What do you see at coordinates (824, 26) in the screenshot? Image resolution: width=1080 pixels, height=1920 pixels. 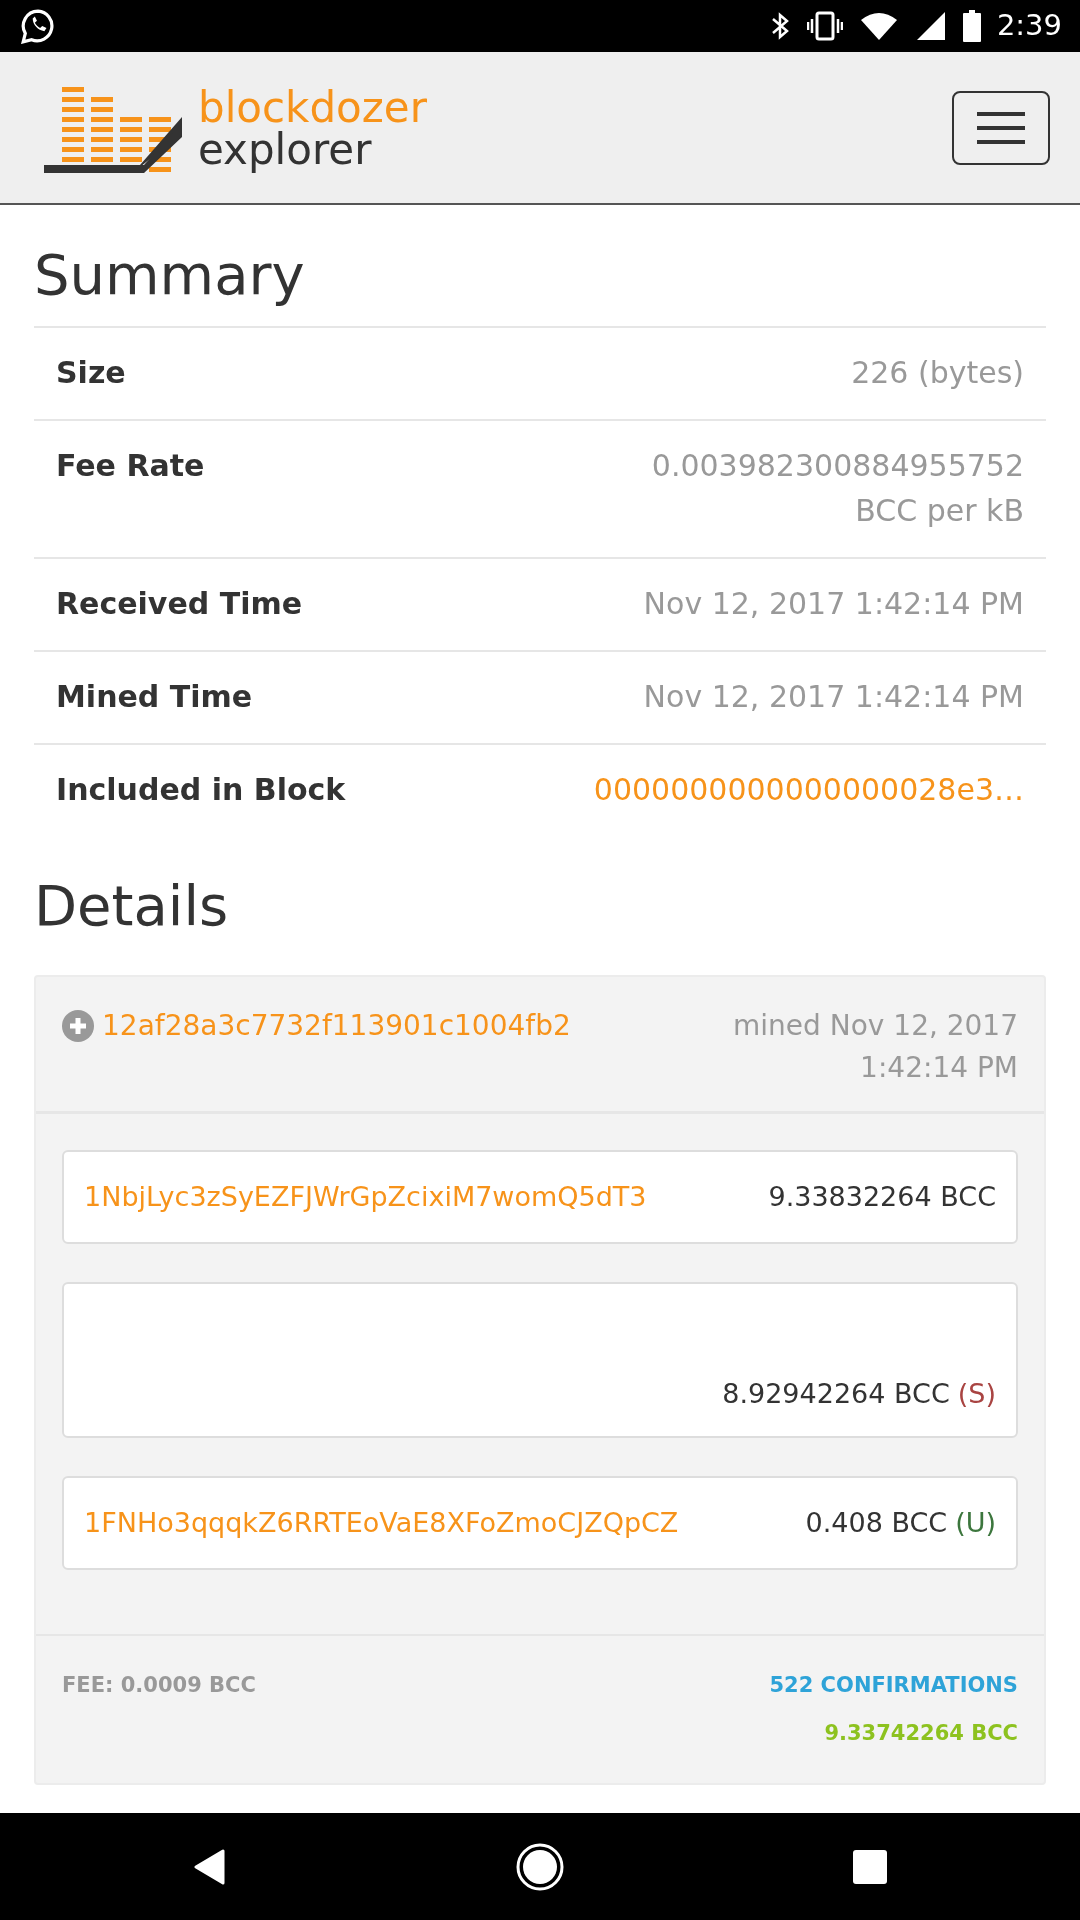 I see `vibrate-icon` at bounding box center [824, 26].